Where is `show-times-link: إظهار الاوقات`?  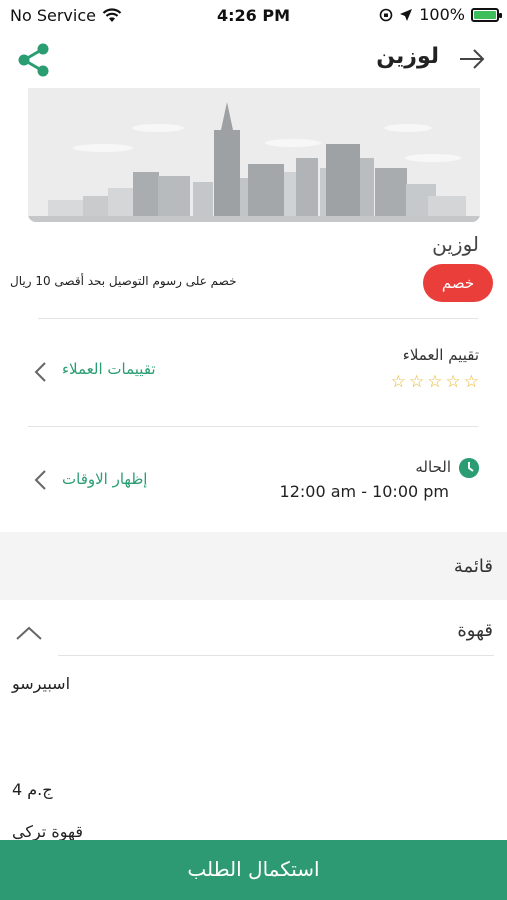
show-times-link: إظهار الاوقات is located at coordinates (104, 479).